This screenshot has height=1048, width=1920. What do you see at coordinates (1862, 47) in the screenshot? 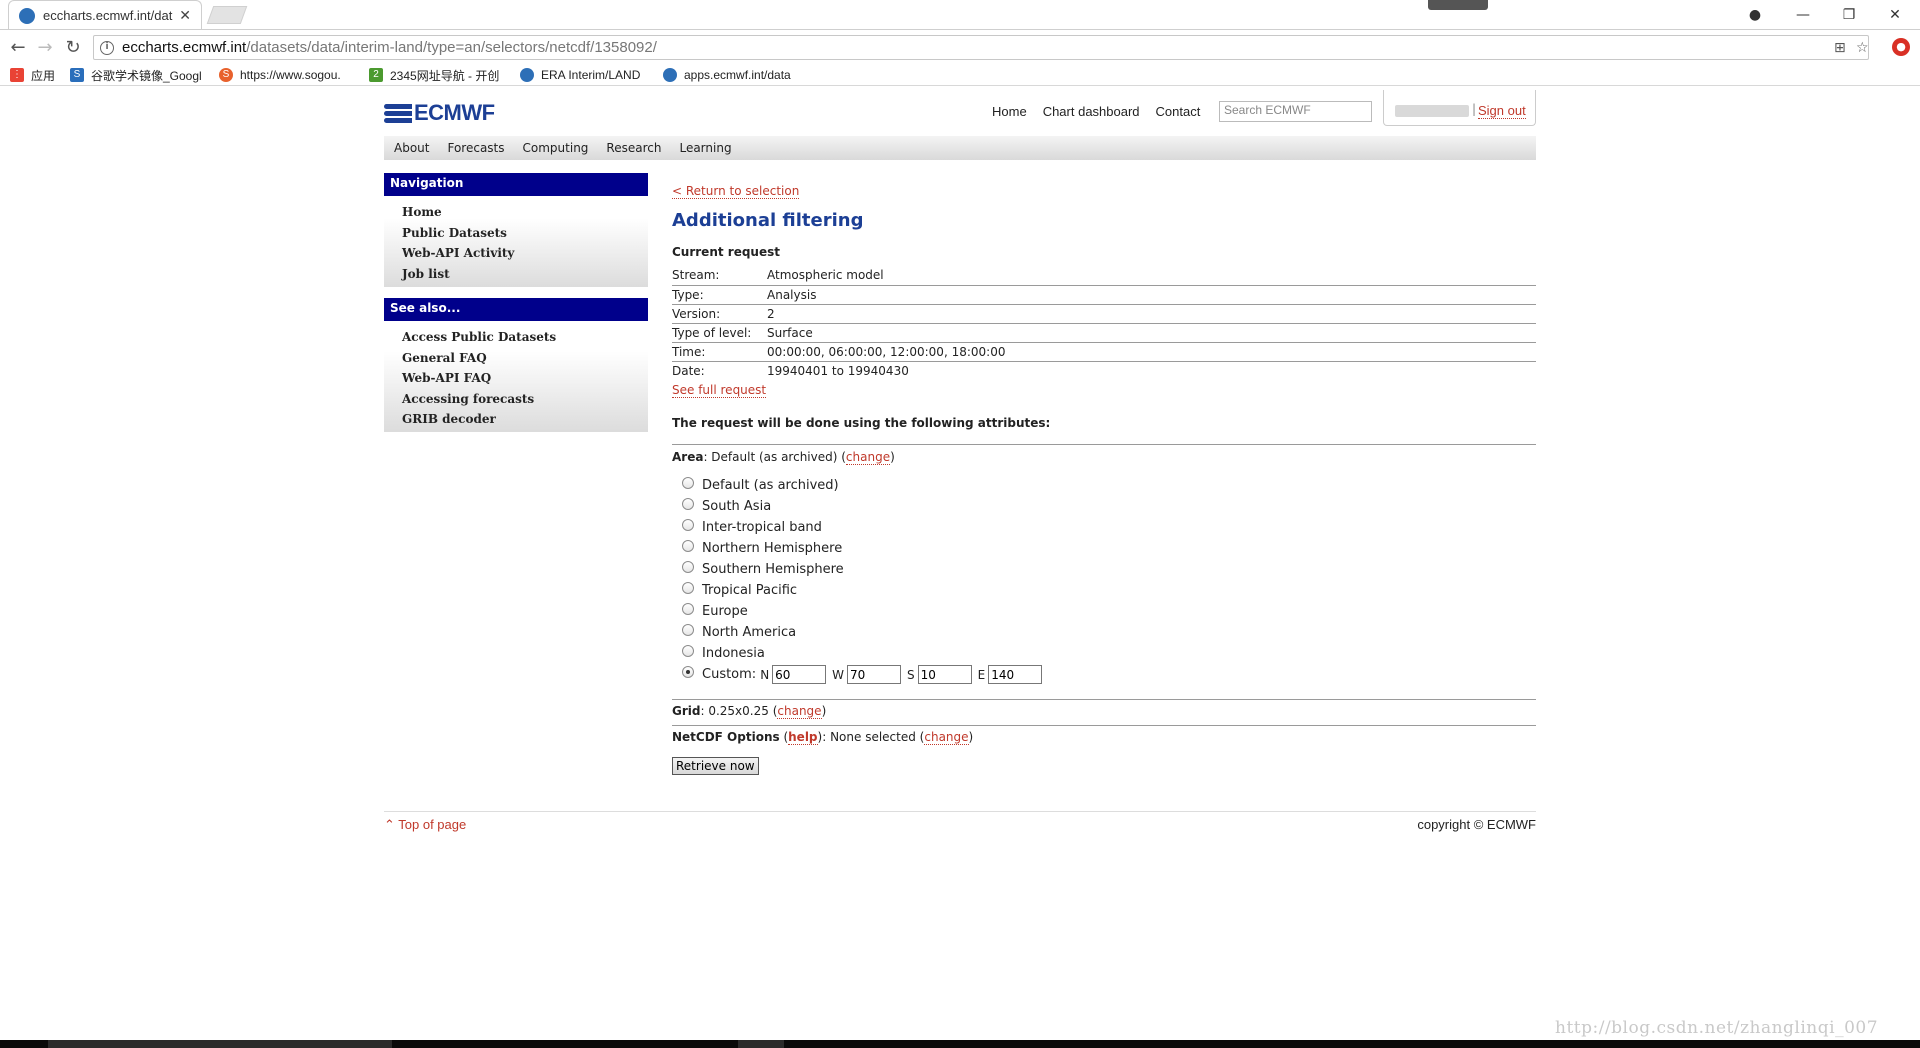
I see `bookmark-star-icon: ☆` at bounding box center [1862, 47].